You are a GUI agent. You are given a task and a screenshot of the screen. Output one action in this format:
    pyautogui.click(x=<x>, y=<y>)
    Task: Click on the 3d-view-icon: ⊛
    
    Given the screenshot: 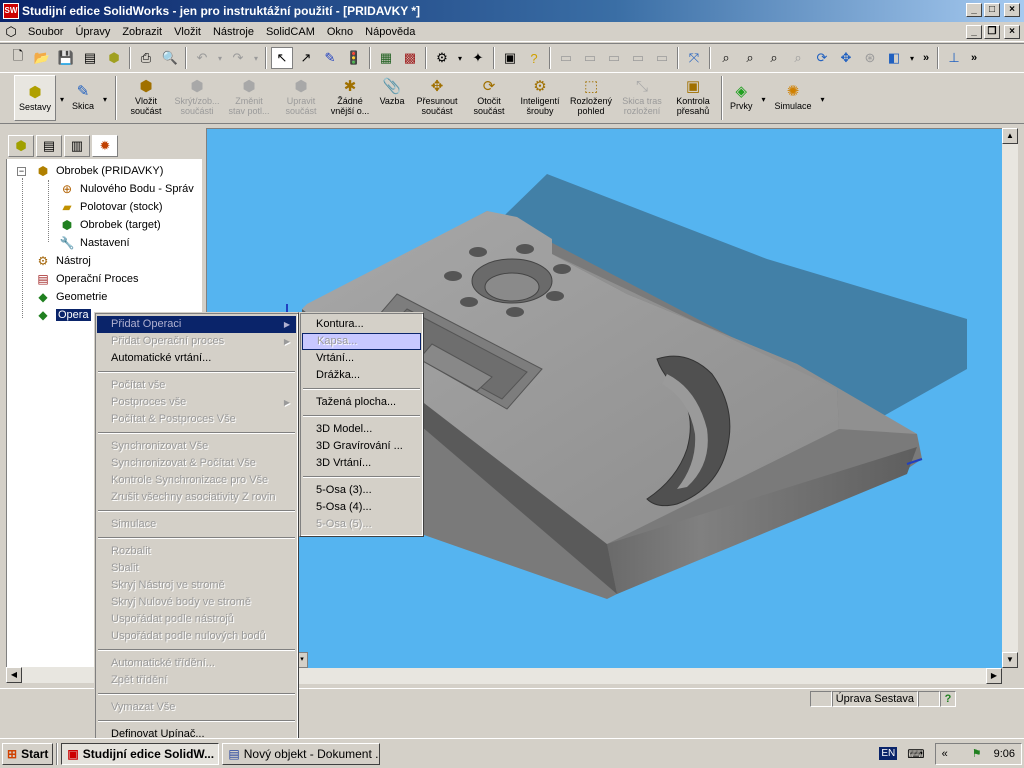 What is the action you would take?
    pyautogui.click(x=870, y=58)
    